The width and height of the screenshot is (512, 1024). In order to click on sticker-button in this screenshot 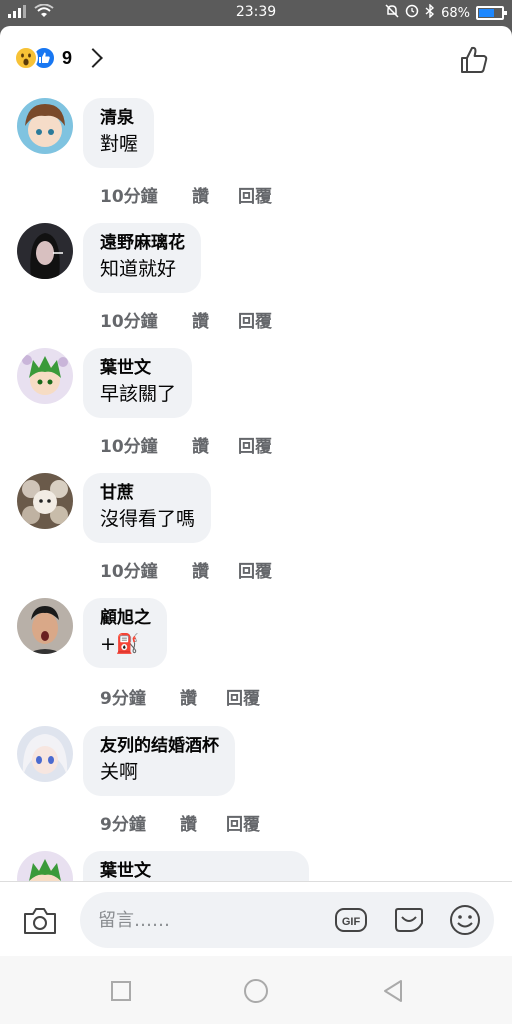, I will do `click(409, 920)`.